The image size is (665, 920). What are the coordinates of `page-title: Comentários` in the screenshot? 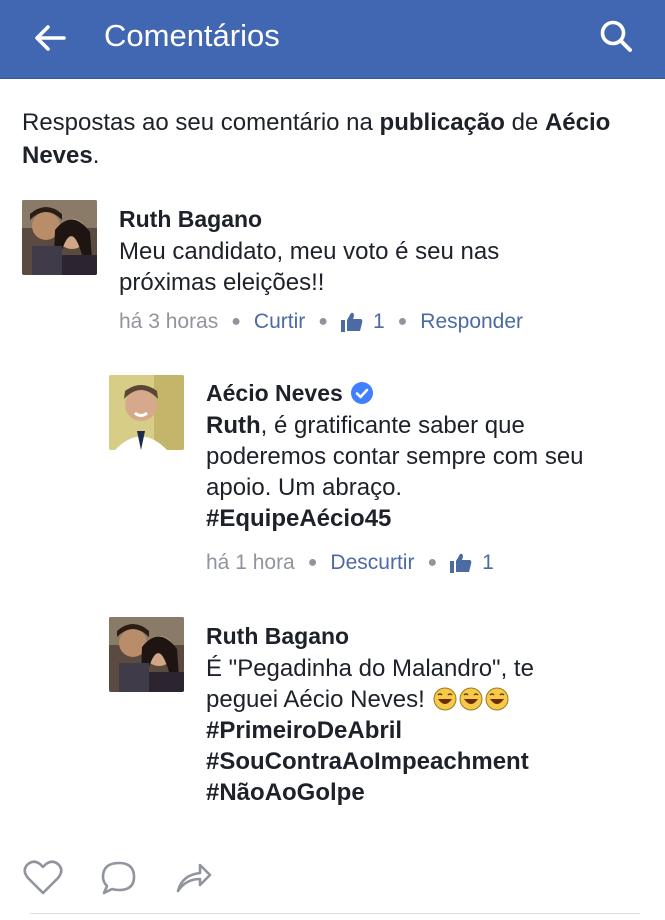 It's located at (192, 35).